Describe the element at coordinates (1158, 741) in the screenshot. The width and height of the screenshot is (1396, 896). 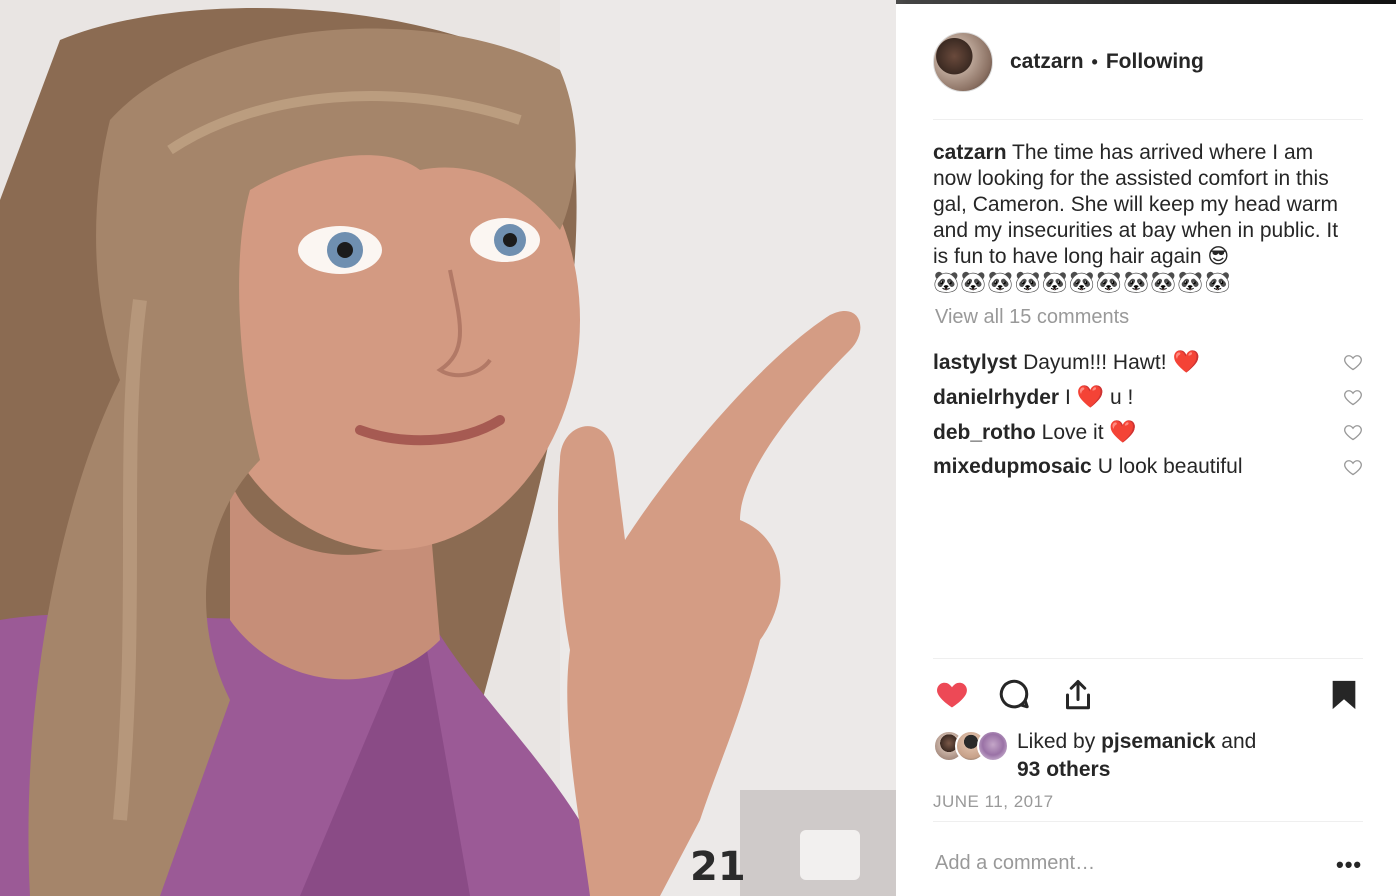
I see `liked-by-user: pjsemanick` at that location.